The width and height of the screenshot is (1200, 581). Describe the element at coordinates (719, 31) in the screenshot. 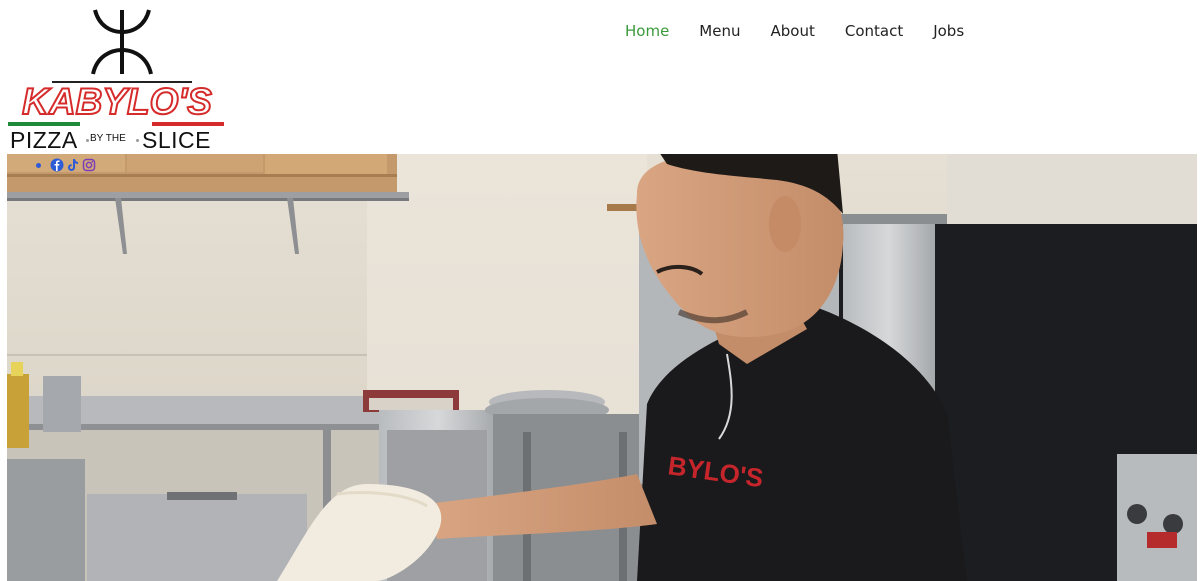

I see `nav-menu: Menu` at that location.